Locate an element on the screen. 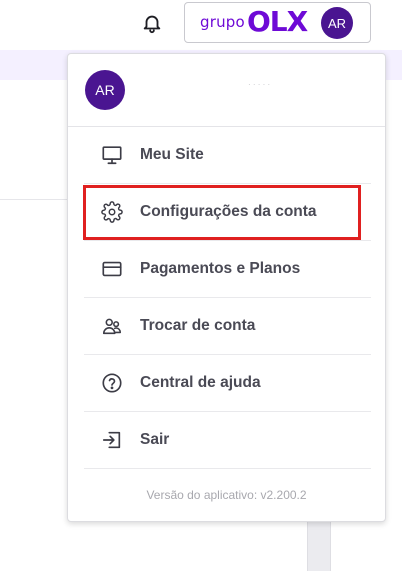  menu-item-meu-site: Meu Site is located at coordinates (227, 155).